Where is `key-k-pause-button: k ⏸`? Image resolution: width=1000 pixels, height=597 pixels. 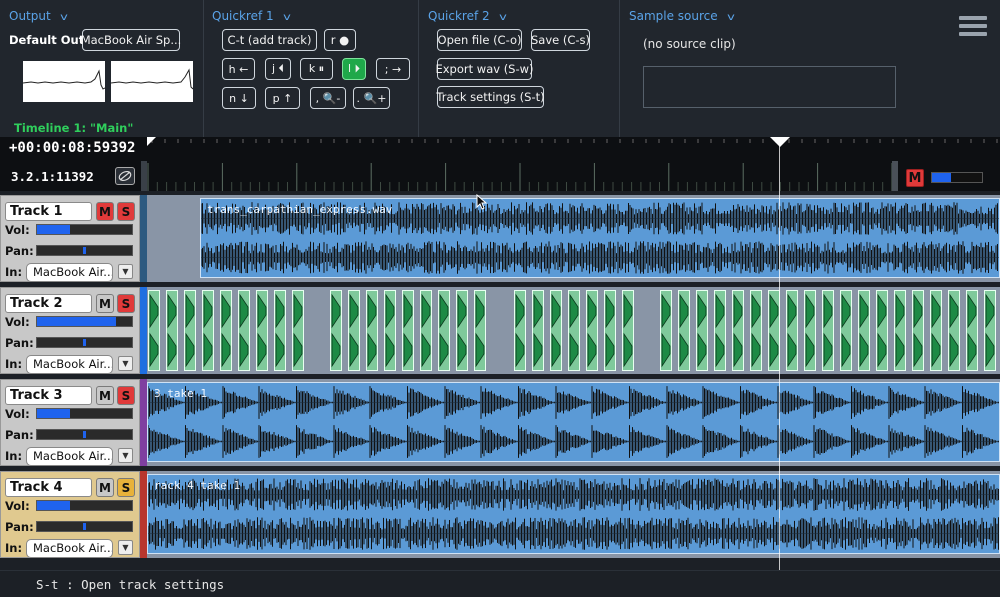
key-k-pause-button: k ⏸ is located at coordinates (316, 69).